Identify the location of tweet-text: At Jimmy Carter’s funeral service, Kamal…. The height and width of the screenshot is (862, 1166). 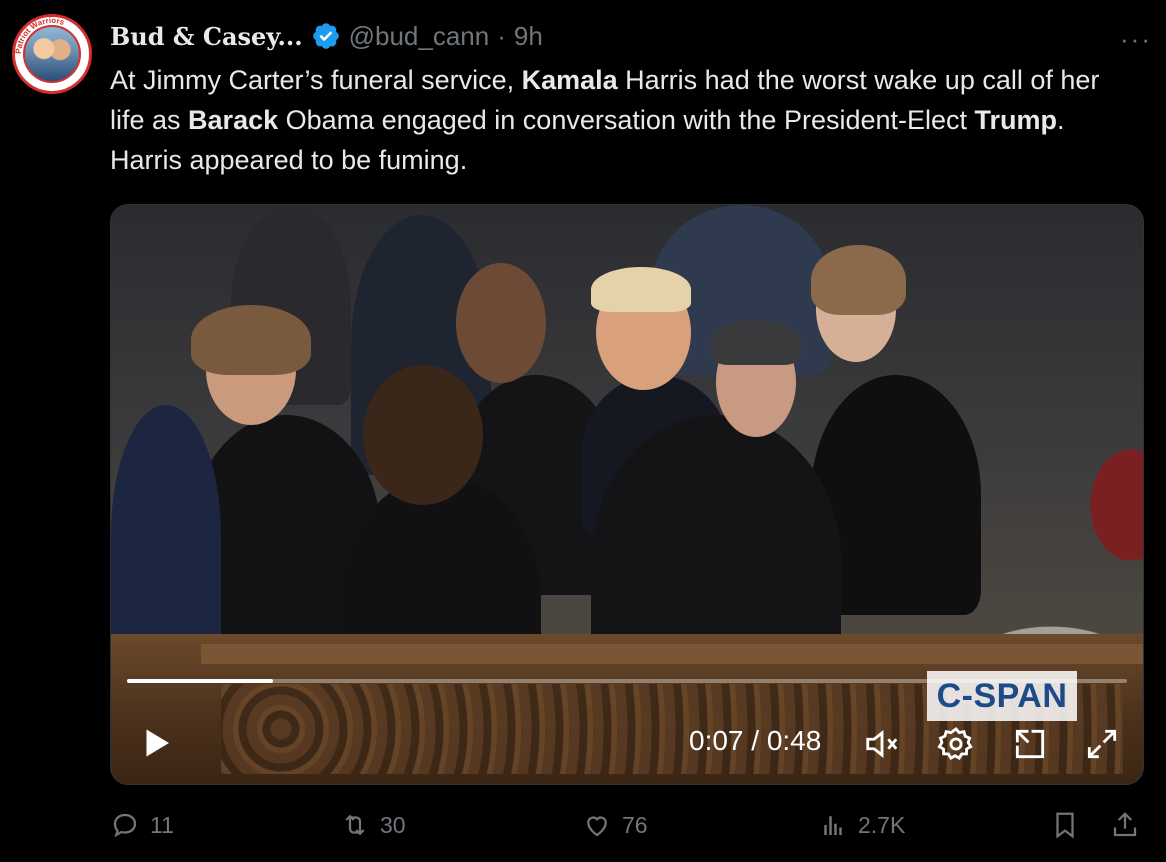
(615, 120).